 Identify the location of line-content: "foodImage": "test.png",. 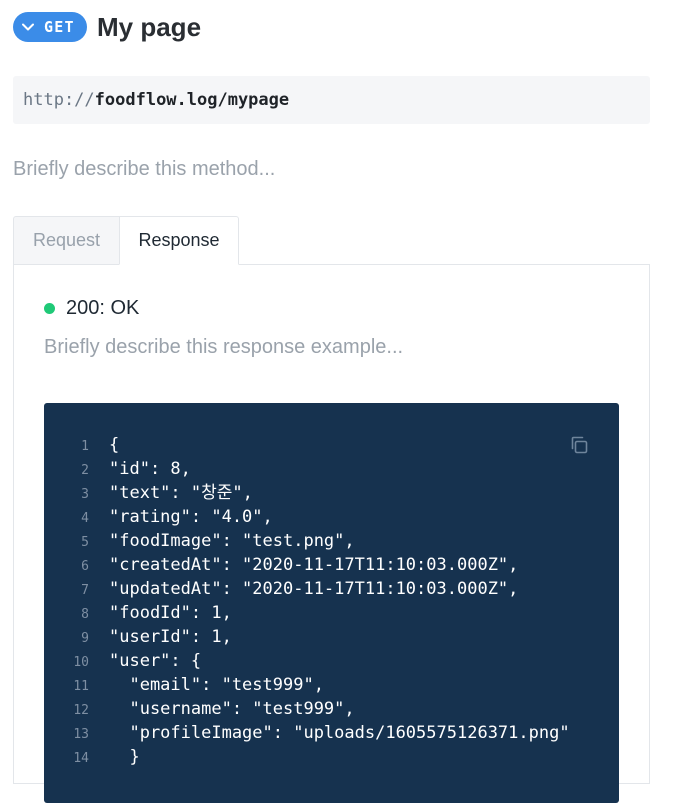
(232, 541).